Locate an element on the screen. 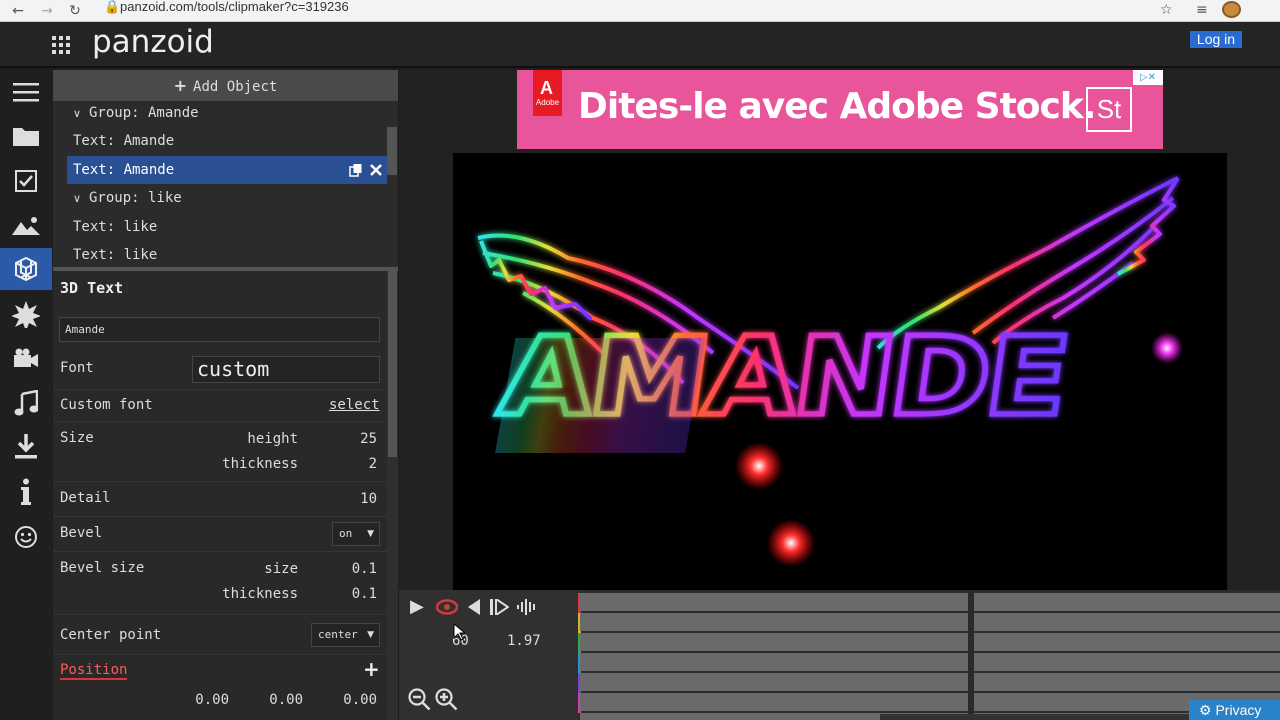 The width and height of the screenshot is (1280, 720). play-icon: ▶ is located at coordinates (417, 606).